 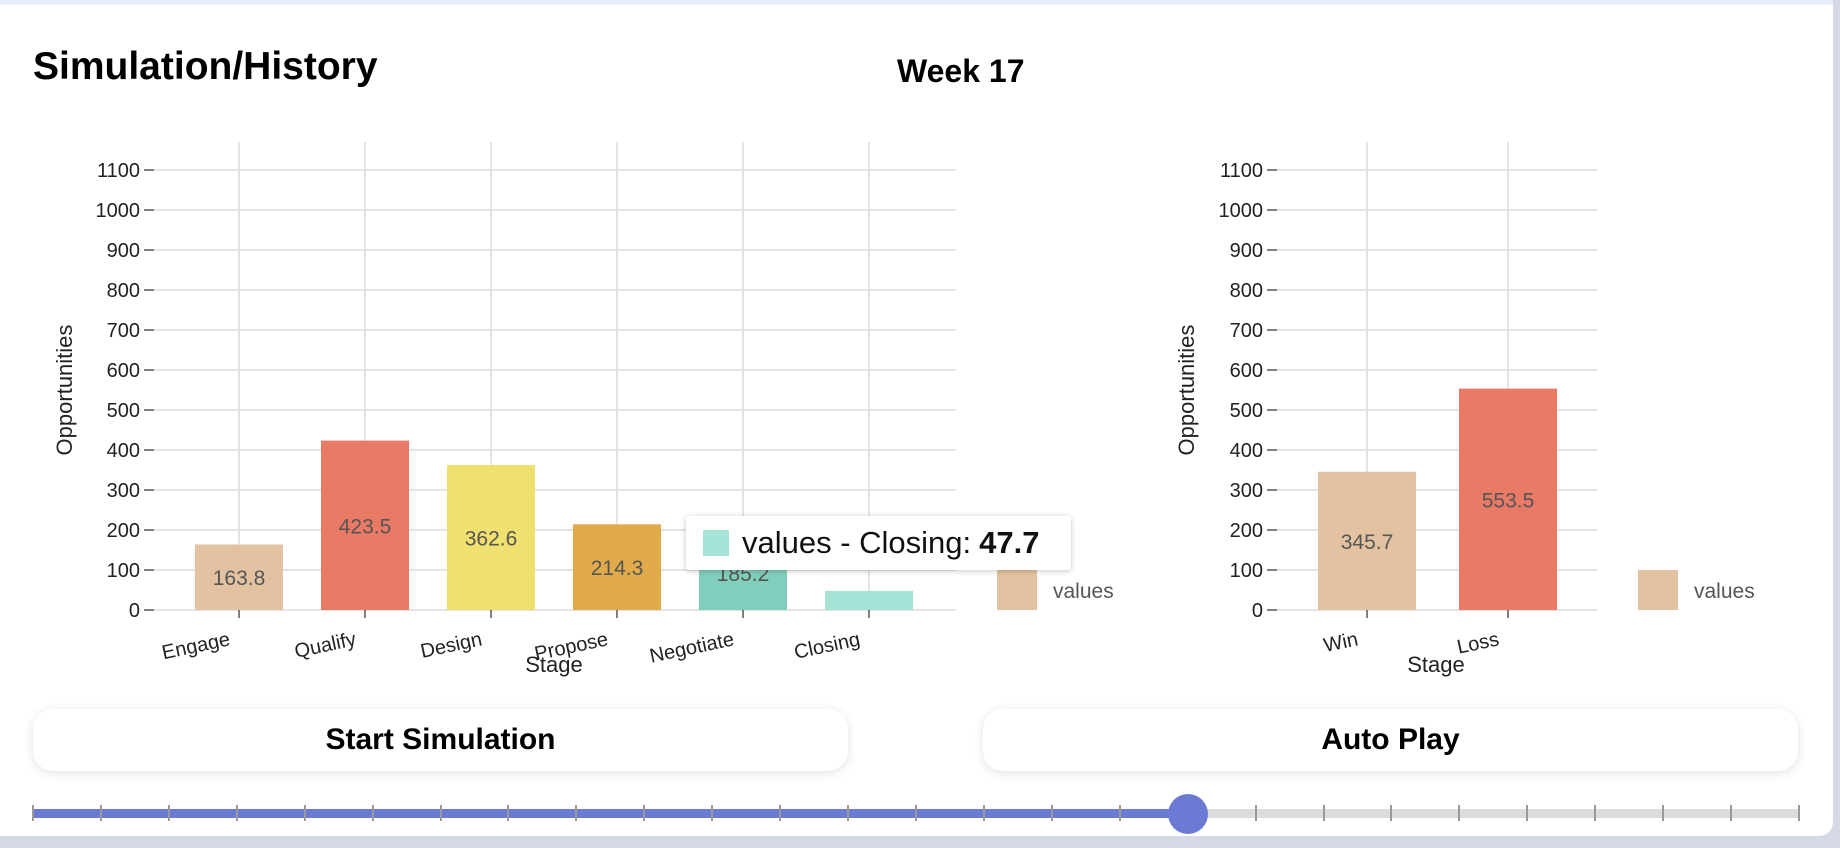 I want to click on x-tick-label: Win, so click(x=1341, y=642).